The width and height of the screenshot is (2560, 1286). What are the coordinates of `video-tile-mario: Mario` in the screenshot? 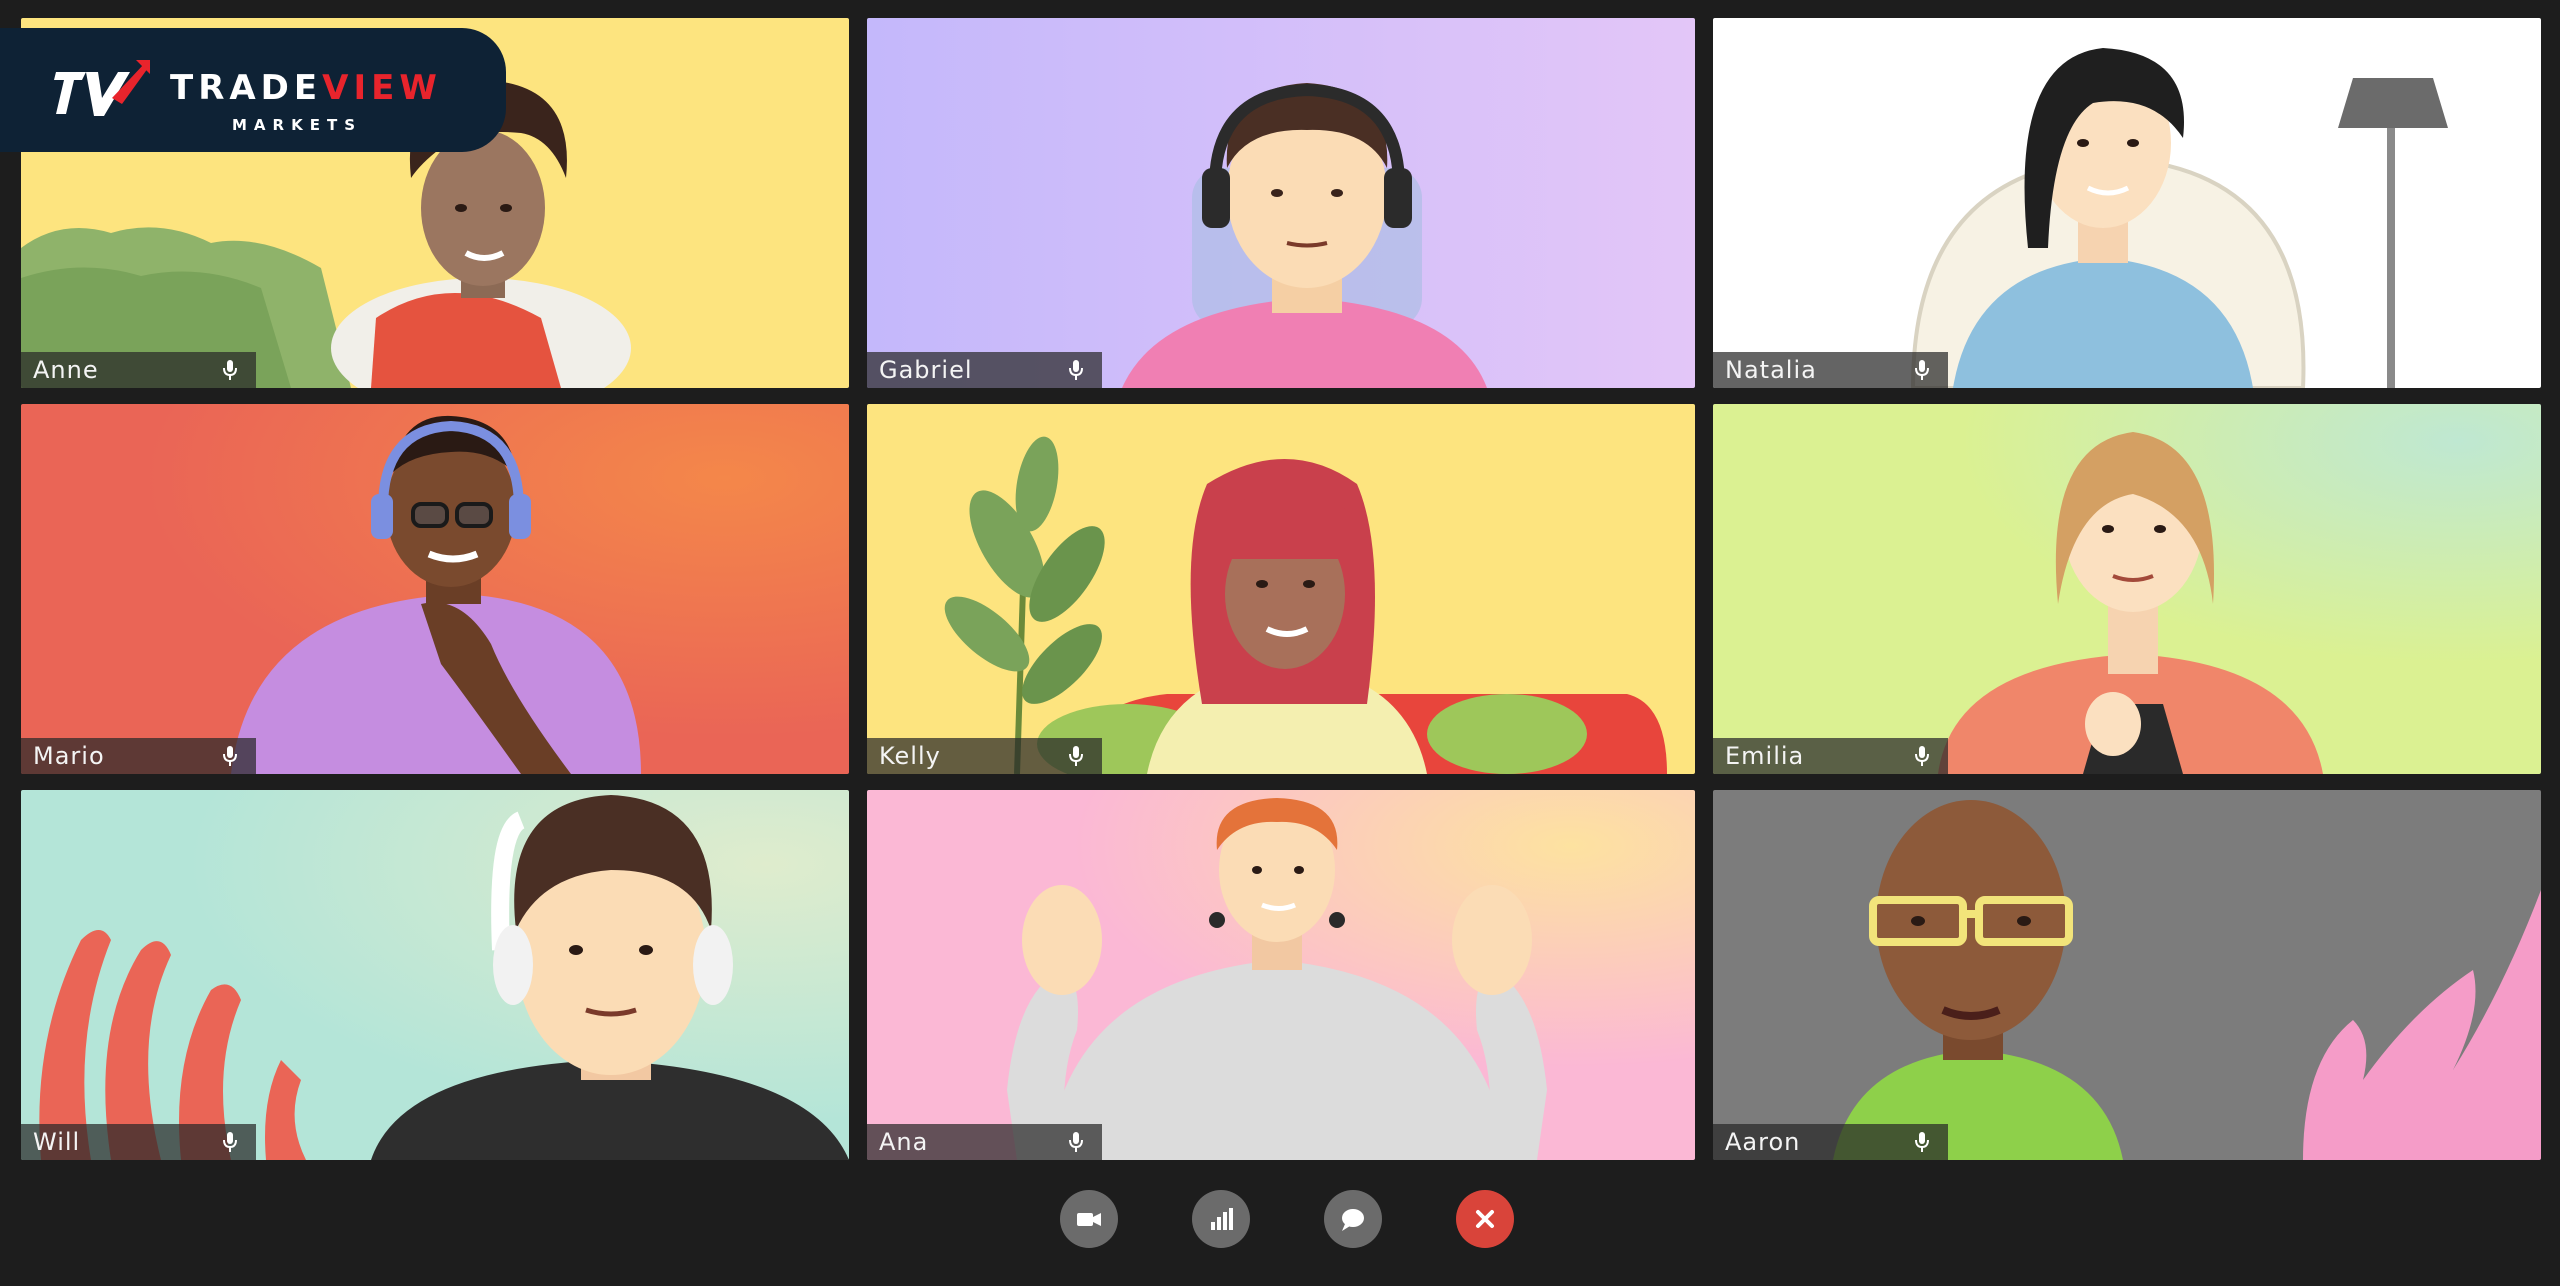 It's located at (435, 589).